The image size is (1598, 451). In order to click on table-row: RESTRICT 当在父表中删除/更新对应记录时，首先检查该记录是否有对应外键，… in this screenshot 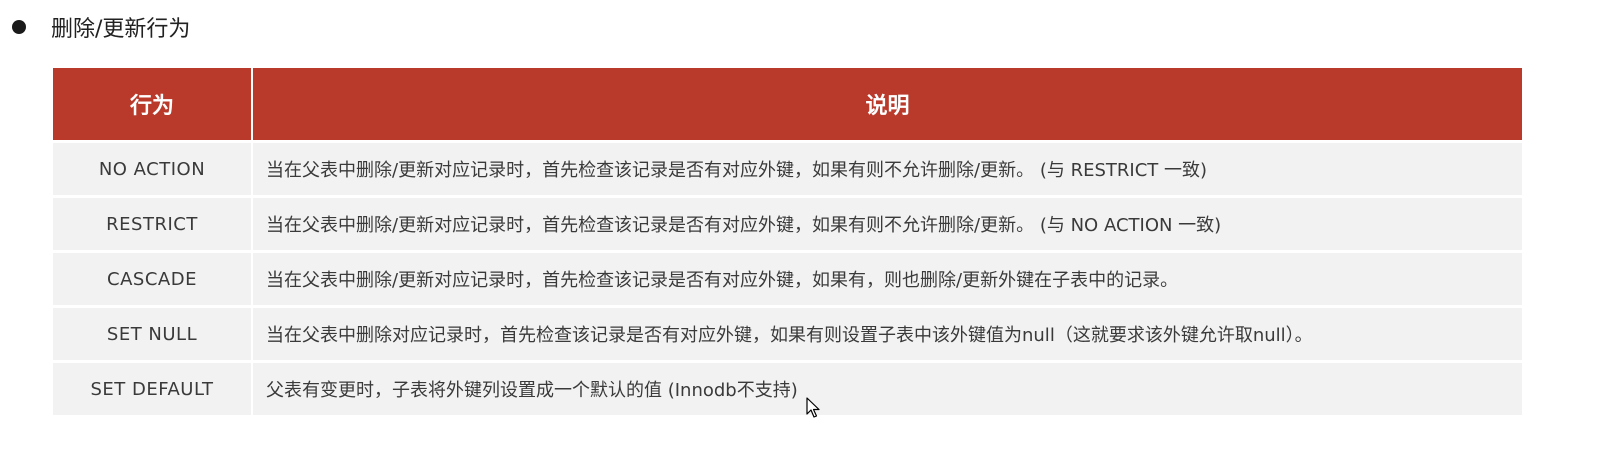, I will do `click(787, 224)`.